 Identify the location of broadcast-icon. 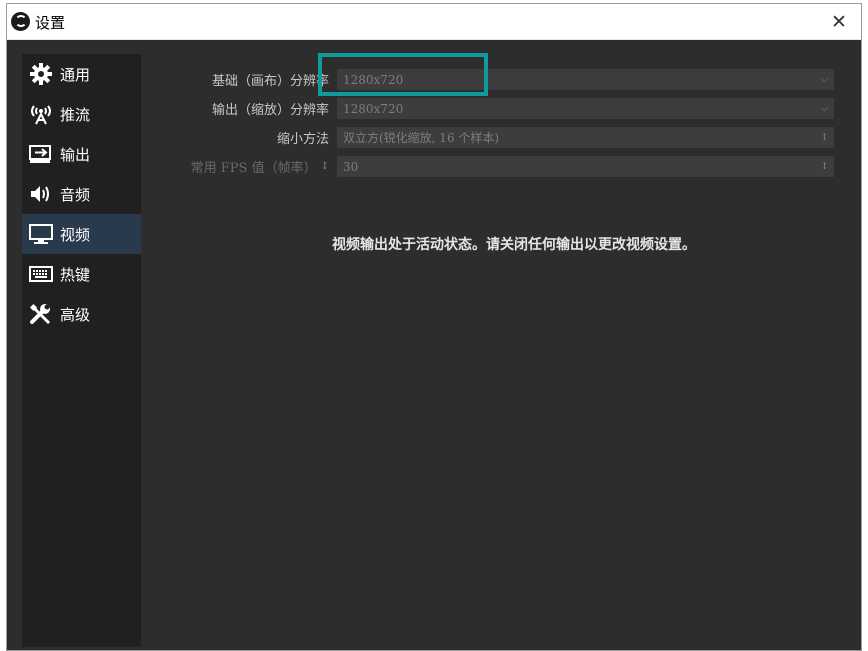
(41, 114).